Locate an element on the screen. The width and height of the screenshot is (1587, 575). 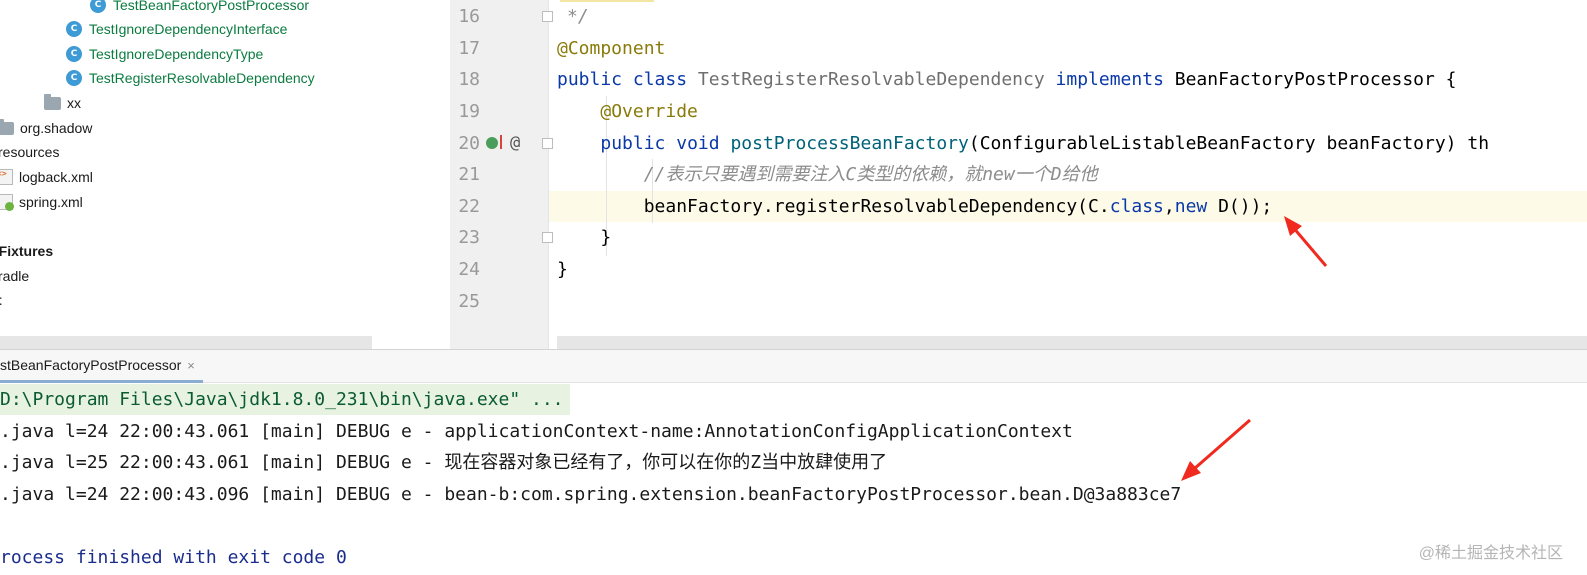
tree-item-gradle: radle is located at coordinates (14, 276).